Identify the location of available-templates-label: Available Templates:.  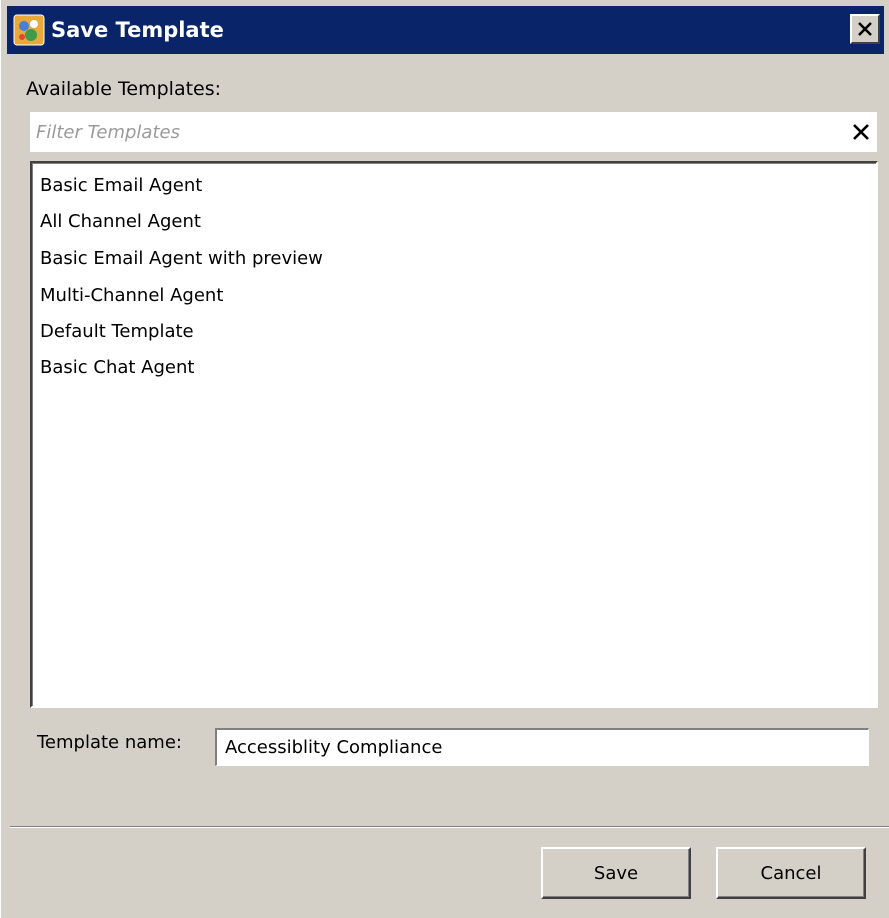
(124, 89).